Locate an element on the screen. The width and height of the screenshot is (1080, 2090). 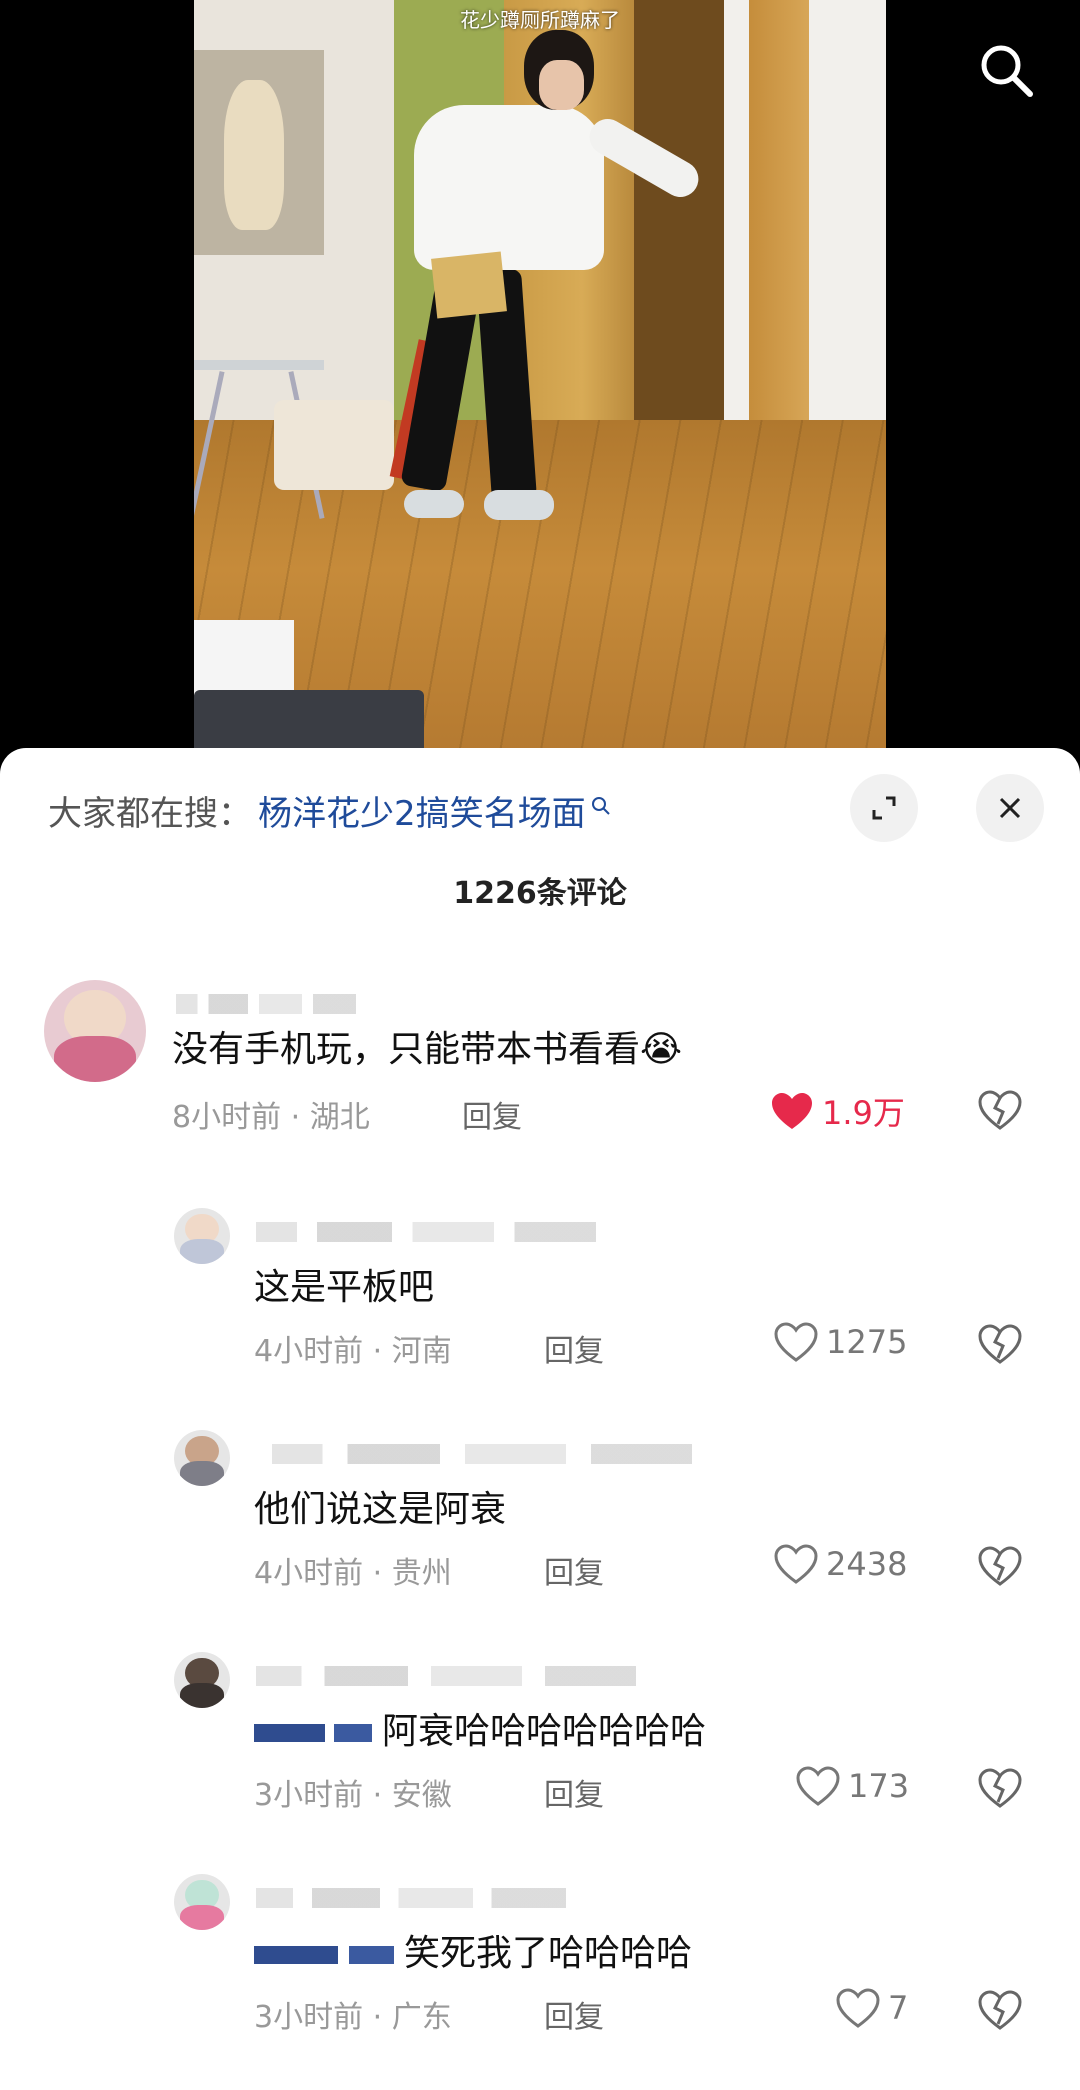
reply-text: 笑死我了哈哈哈哈 is located at coordinates (473, 1950).